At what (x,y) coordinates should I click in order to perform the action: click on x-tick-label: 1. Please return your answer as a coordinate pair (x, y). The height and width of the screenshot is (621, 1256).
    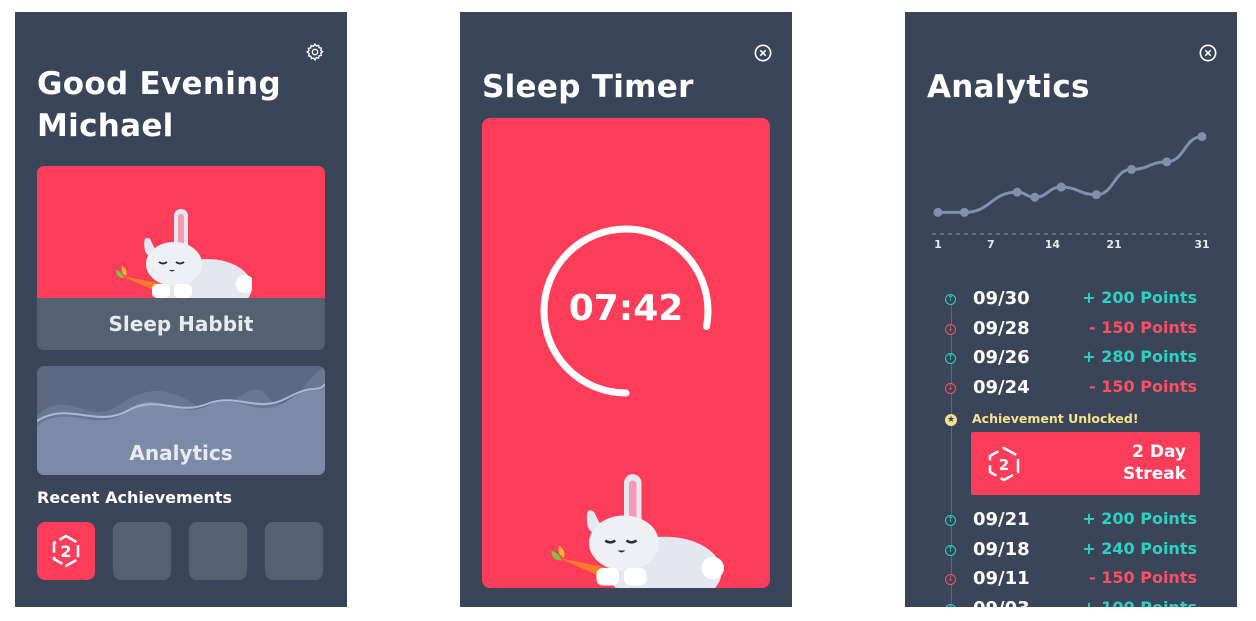
    Looking at the image, I should click on (938, 244).